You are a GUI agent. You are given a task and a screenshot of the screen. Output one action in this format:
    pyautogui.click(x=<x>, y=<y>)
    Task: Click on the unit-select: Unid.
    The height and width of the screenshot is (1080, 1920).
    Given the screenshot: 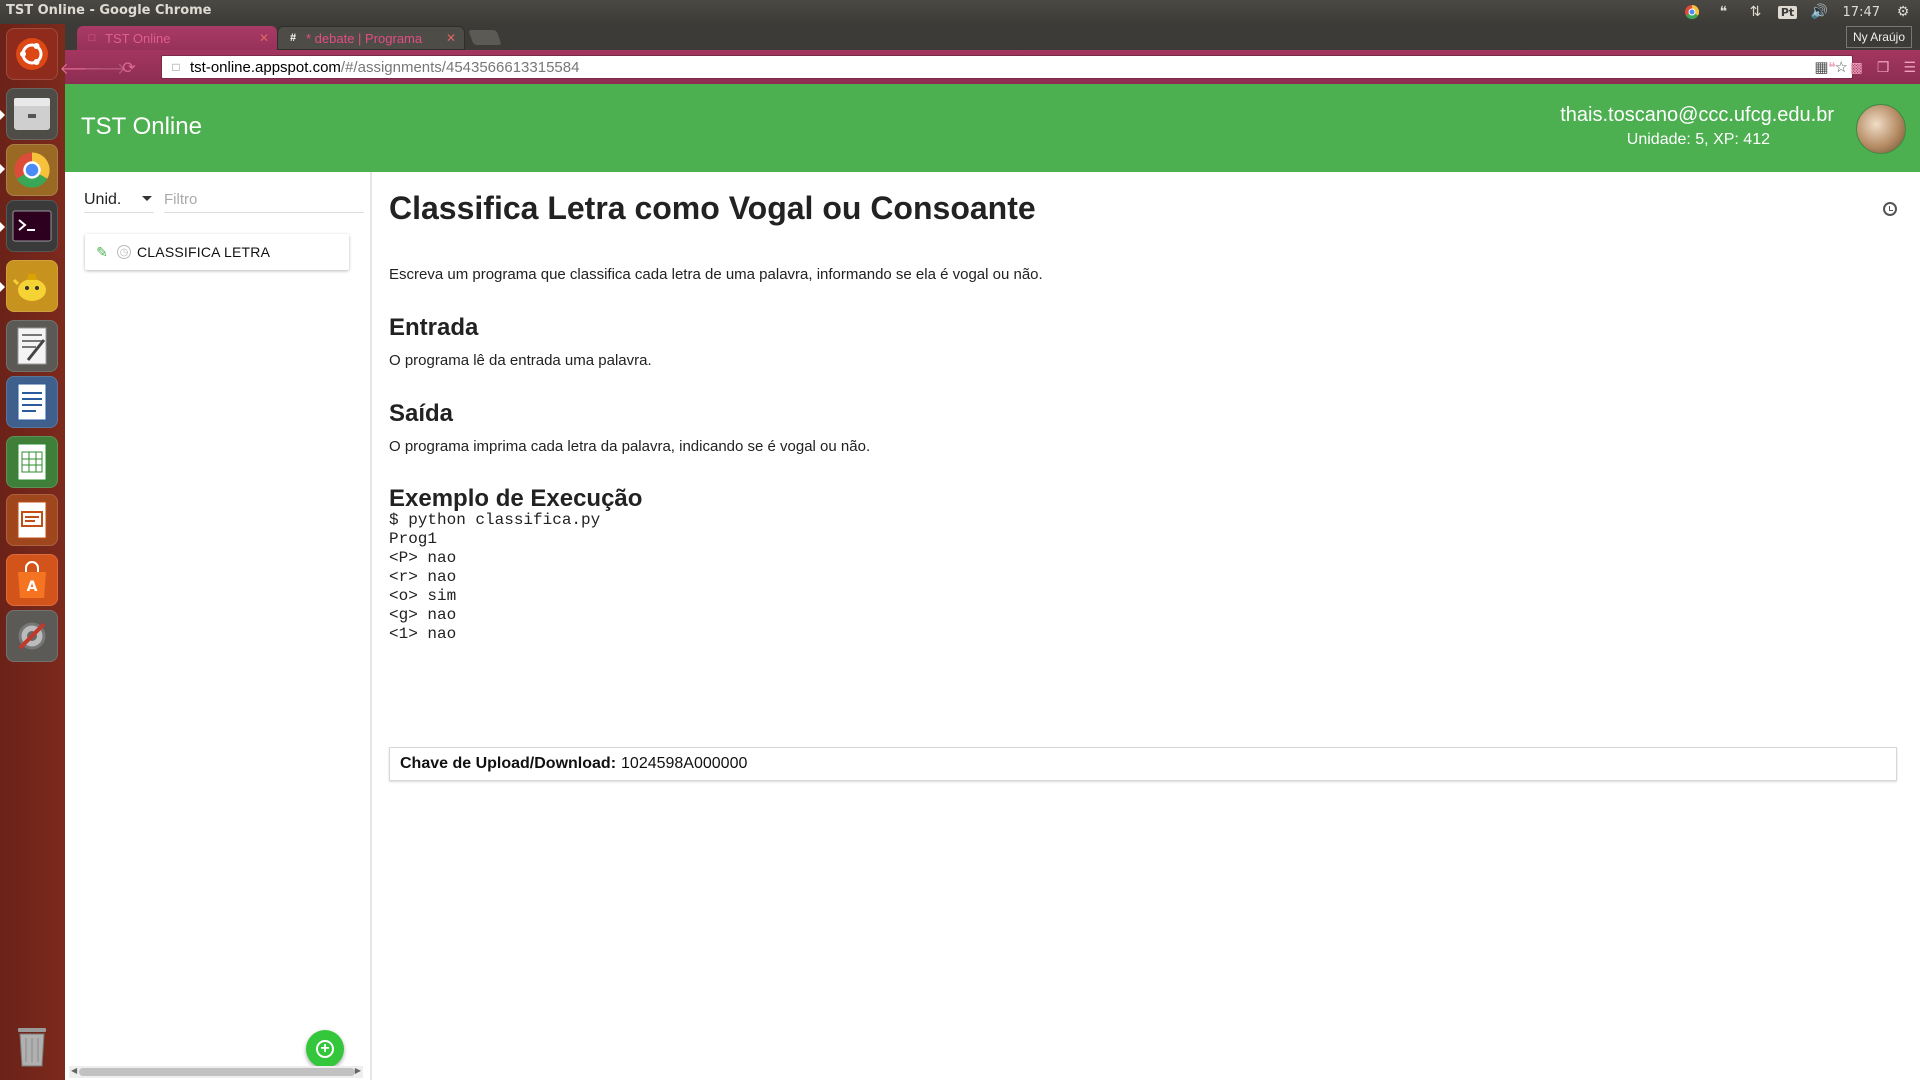 What is the action you would take?
    pyautogui.click(x=119, y=200)
    